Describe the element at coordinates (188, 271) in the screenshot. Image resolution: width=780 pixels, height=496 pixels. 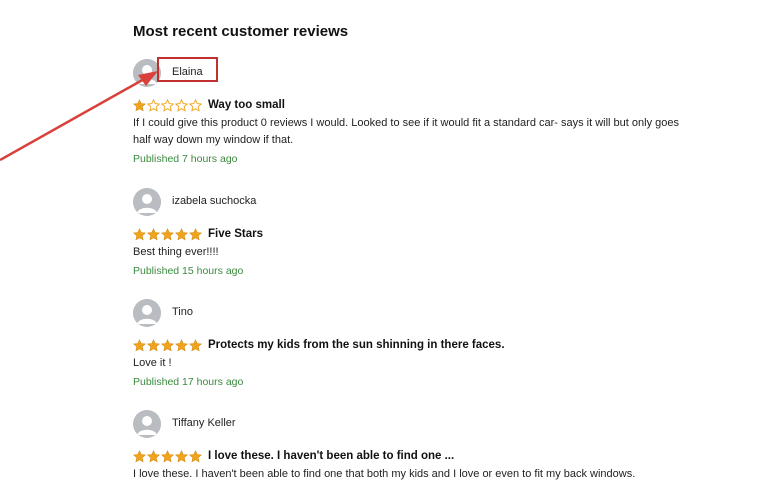
I see `published-date: Published 15 hours ago` at that location.